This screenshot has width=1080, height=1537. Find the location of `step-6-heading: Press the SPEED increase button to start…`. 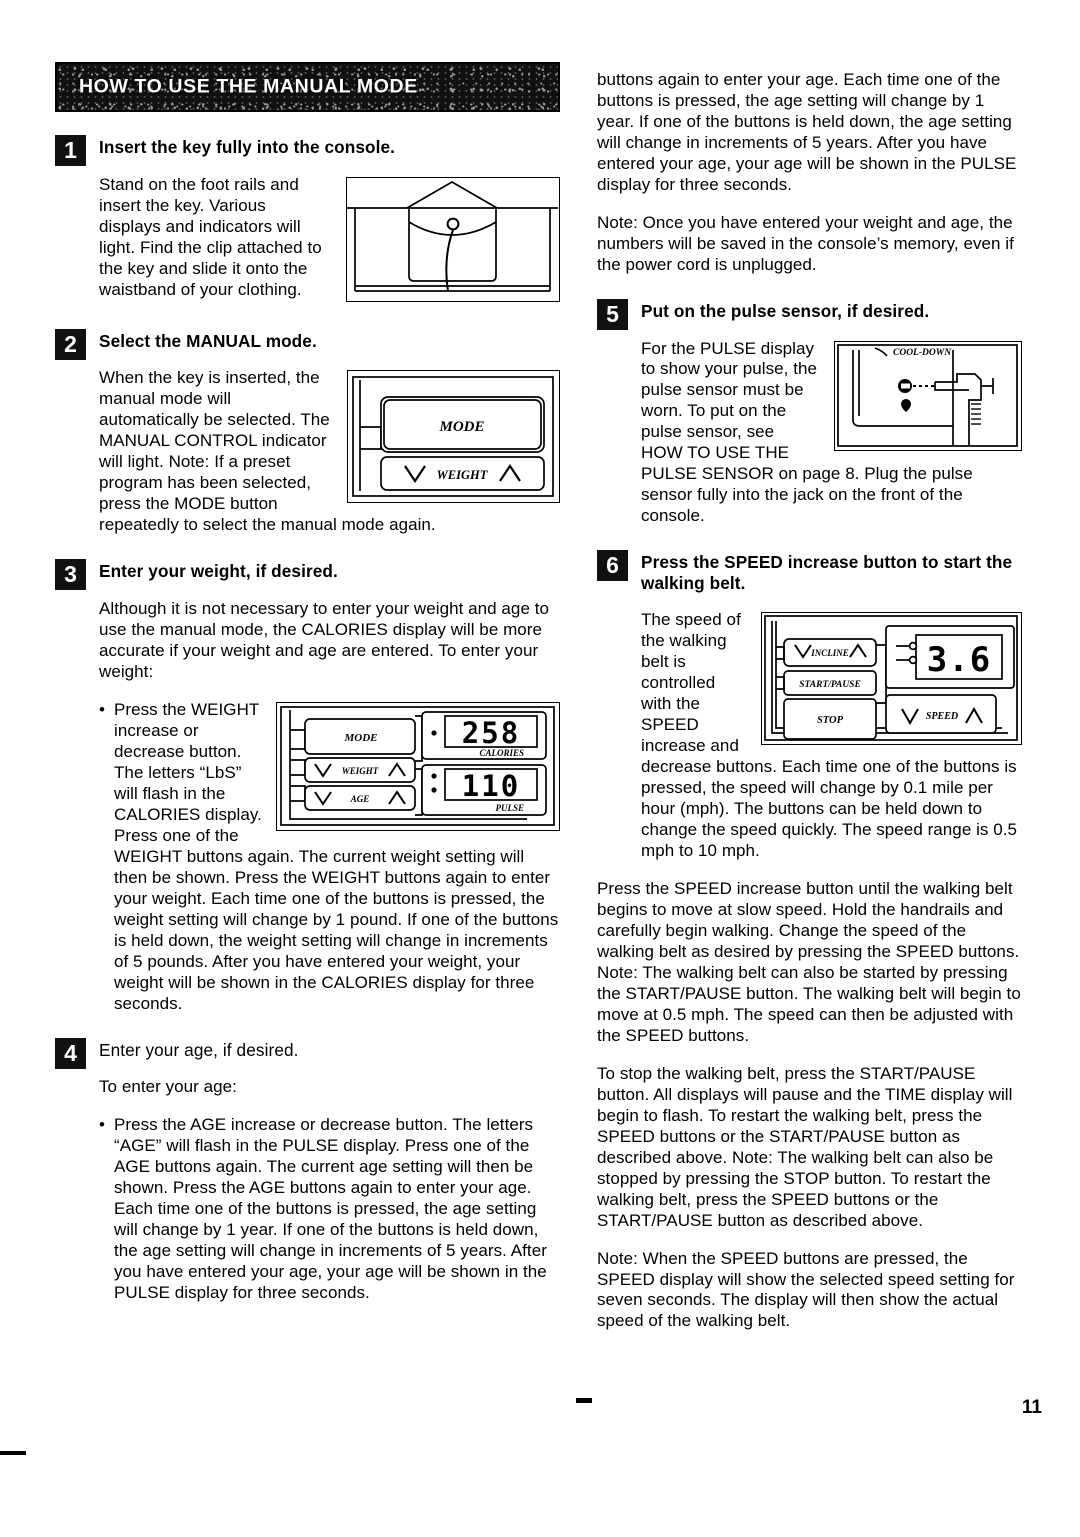

step-6-heading: Press the SPEED increase button to start… is located at coordinates (827, 572).